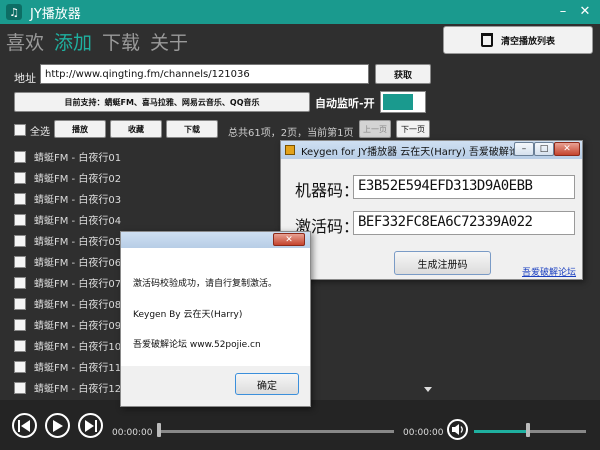 The width and height of the screenshot is (600, 450). Describe the element at coordinates (290, 150) in the screenshot. I see `keygen-app-icon` at that location.